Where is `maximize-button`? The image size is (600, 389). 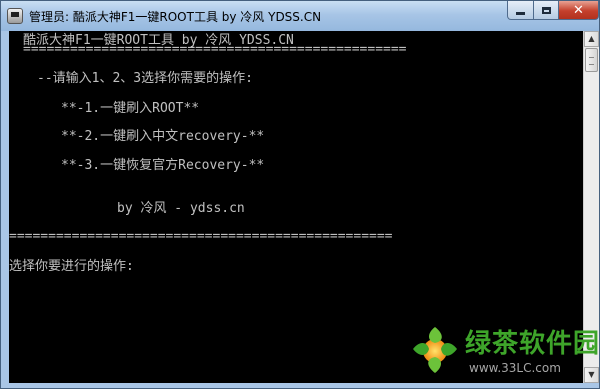
maximize-button is located at coordinates (546, 10).